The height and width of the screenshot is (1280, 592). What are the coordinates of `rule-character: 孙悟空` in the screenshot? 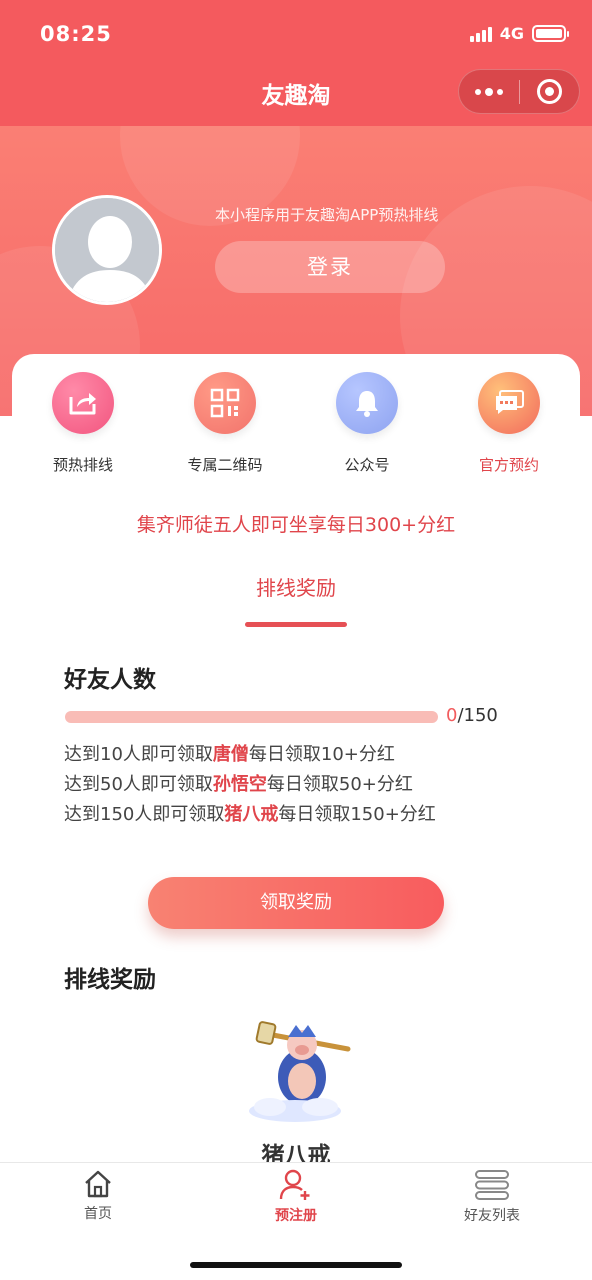 It's located at (239, 784).